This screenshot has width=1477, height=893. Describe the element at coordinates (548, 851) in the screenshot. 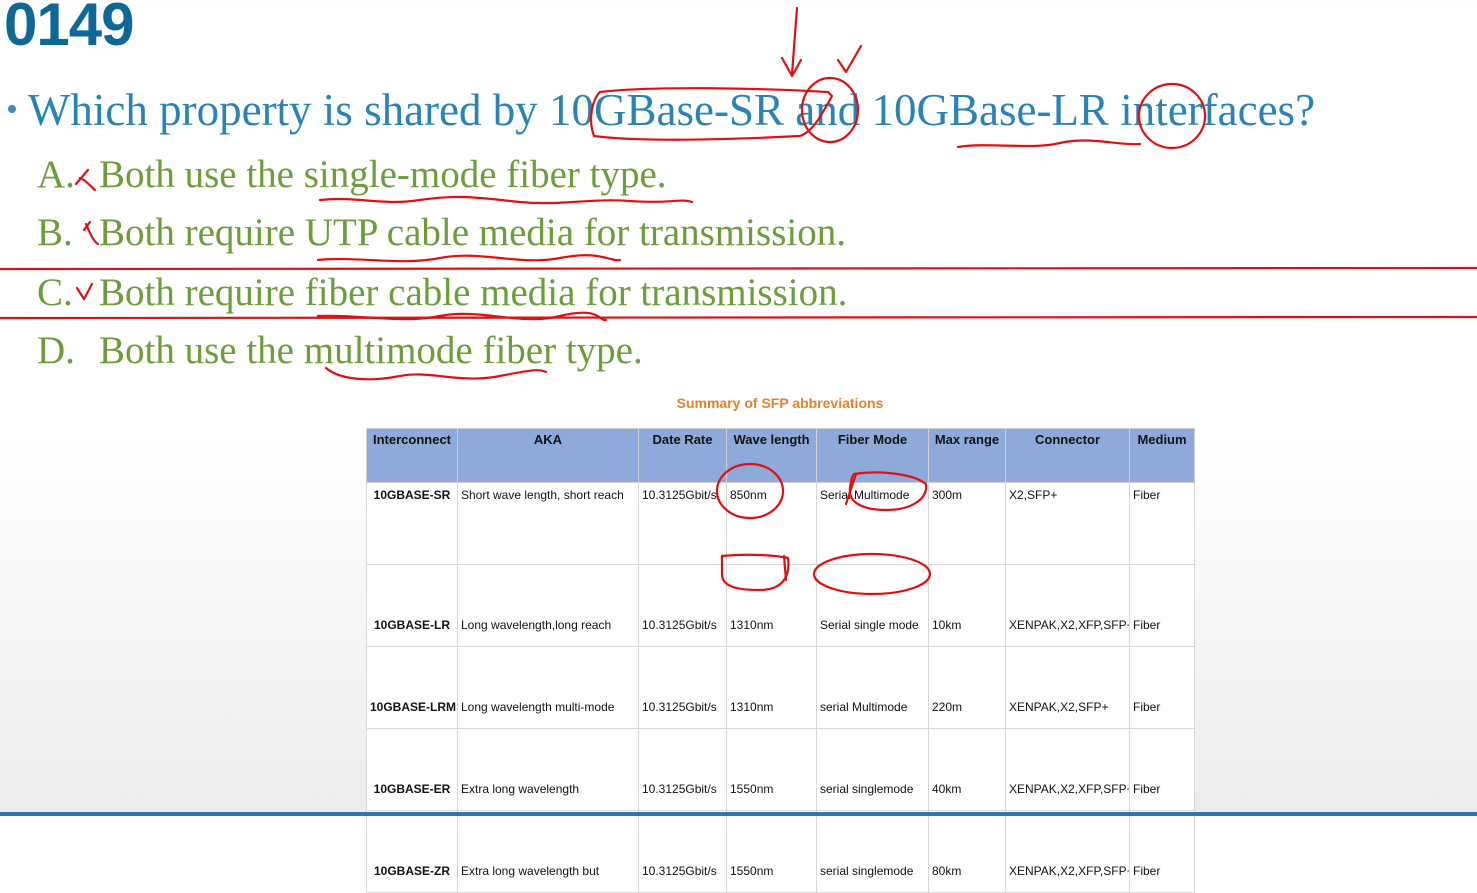

I see `cell-aka: Extra long wavelength but` at that location.